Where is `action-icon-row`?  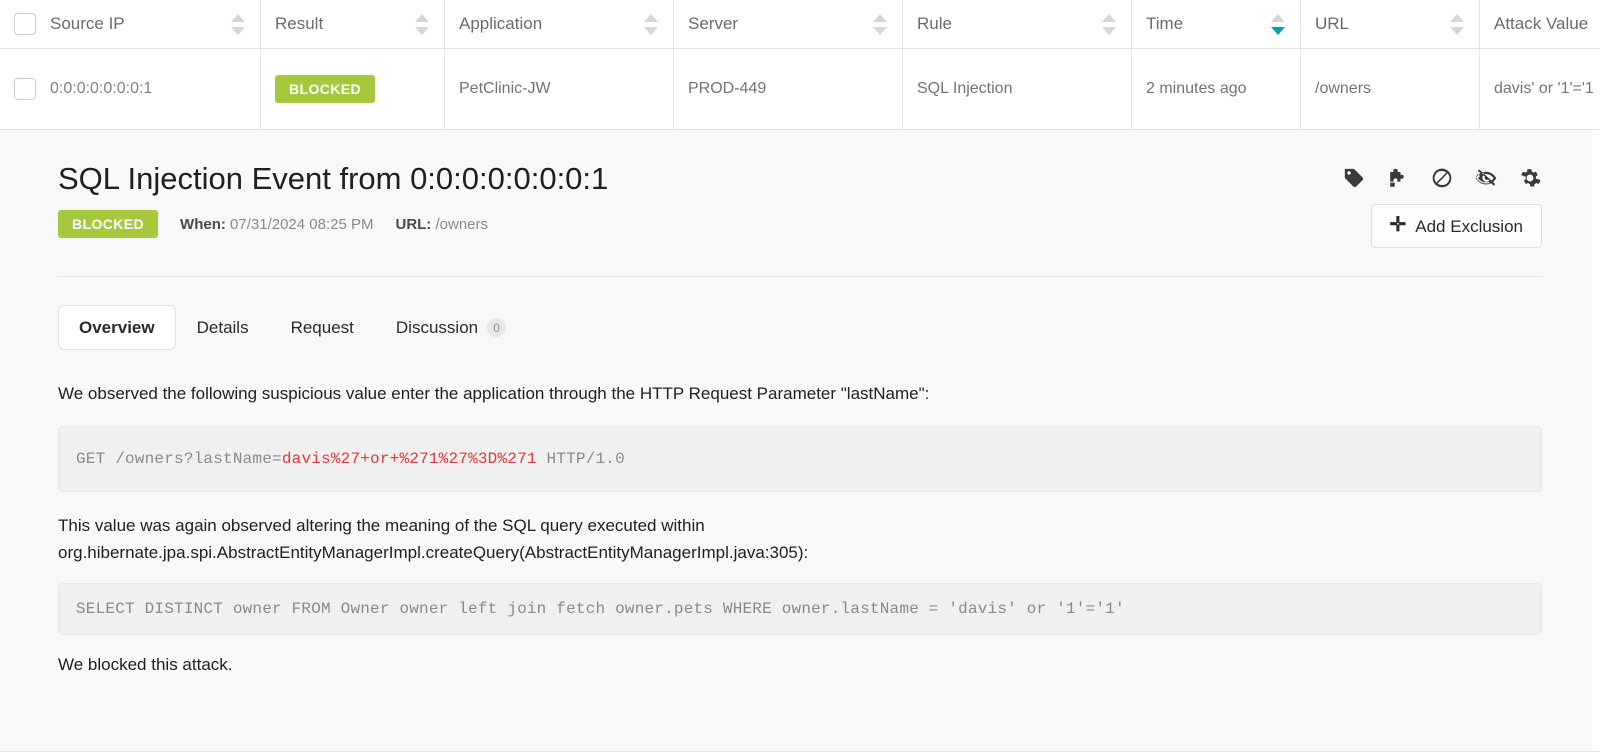 action-icon-row is located at coordinates (1442, 178).